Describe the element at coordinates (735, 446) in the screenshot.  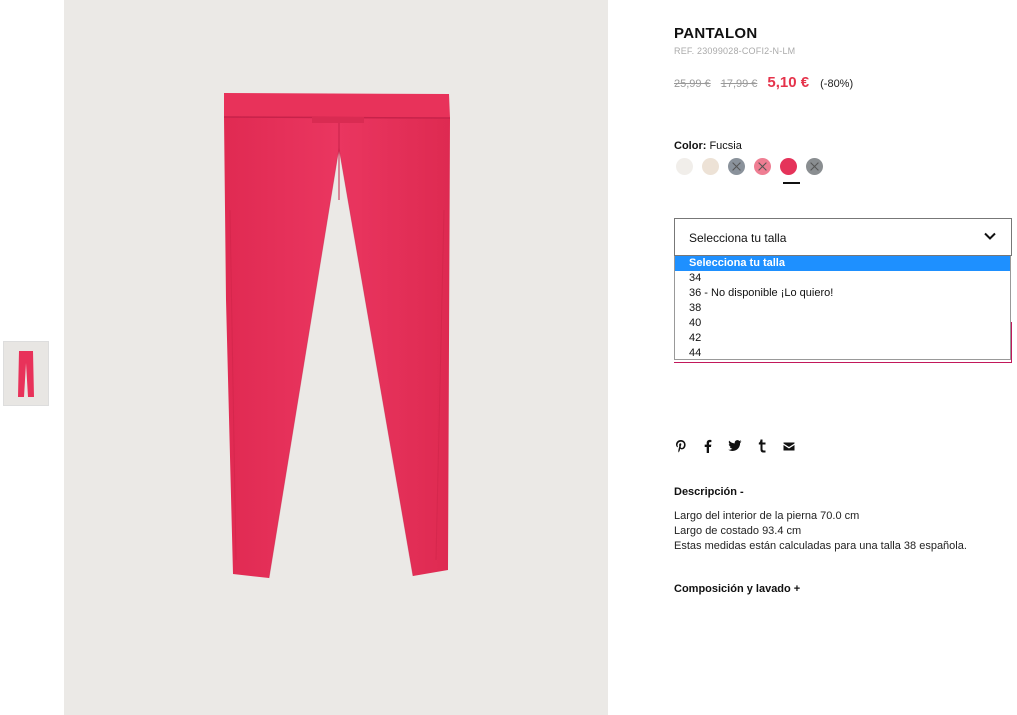
I see `twitter-icon` at that location.